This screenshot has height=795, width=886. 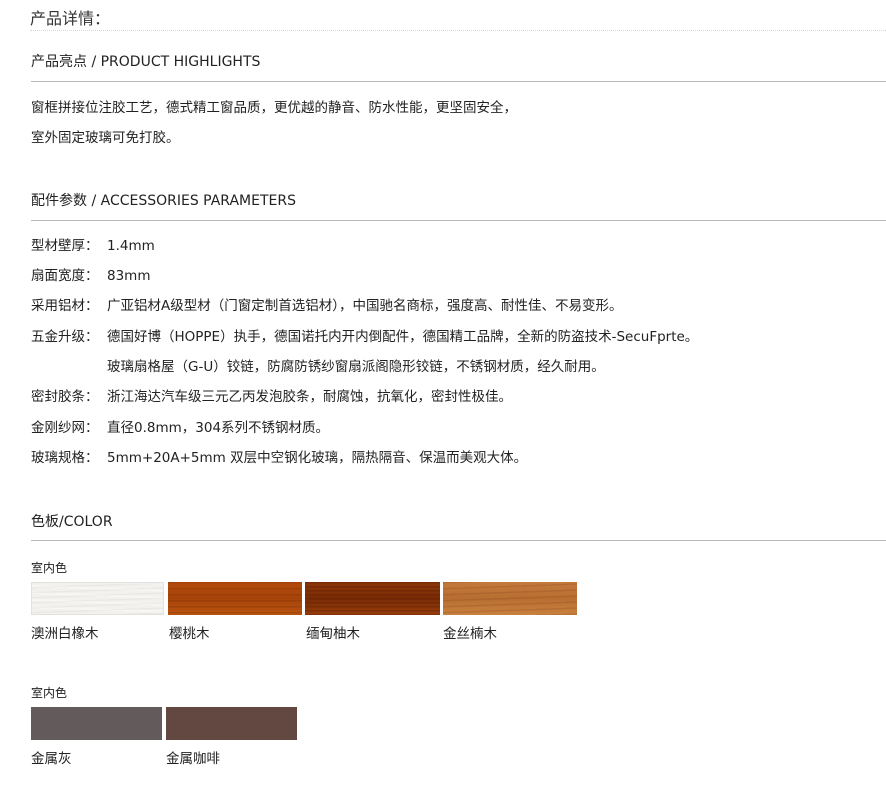 What do you see at coordinates (365, 306) in the screenshot?
I see `param-value: 广亚铝材A级型材（门窗定制首选铝材），中国驰名商标，强度高、耐性佳、不易变形。` at bounding box center [365, 306].